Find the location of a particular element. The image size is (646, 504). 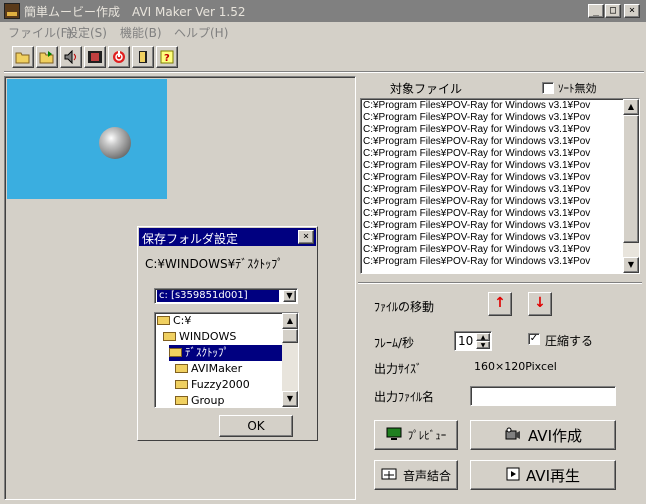

folder-label: C:¥ is located at coordinates (182, 320).